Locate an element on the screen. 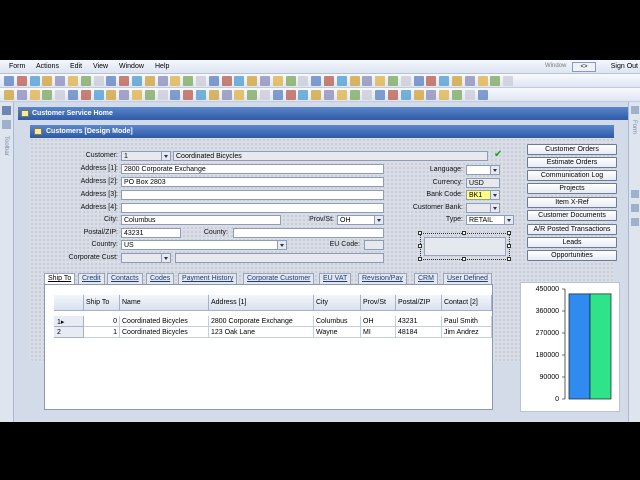  address3-field is located at coordinates (252, 195).